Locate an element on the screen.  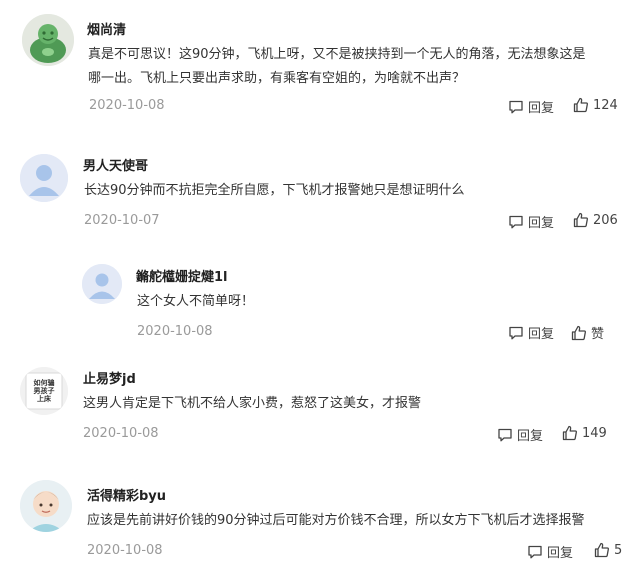
comment-text-line: 真是不可思议！这90分钟，飞机上呀，又不是被挟持到一个无人的角落，无法想象这是 is located at coordinates (337, 54).